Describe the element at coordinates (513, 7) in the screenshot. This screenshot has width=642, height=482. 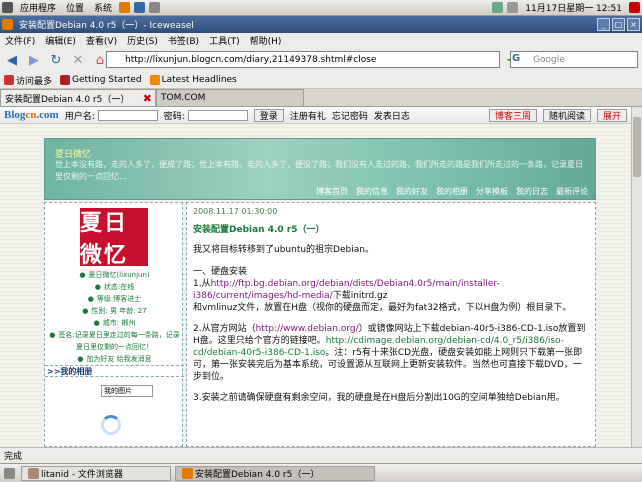
I see `volume-icon` at that location.